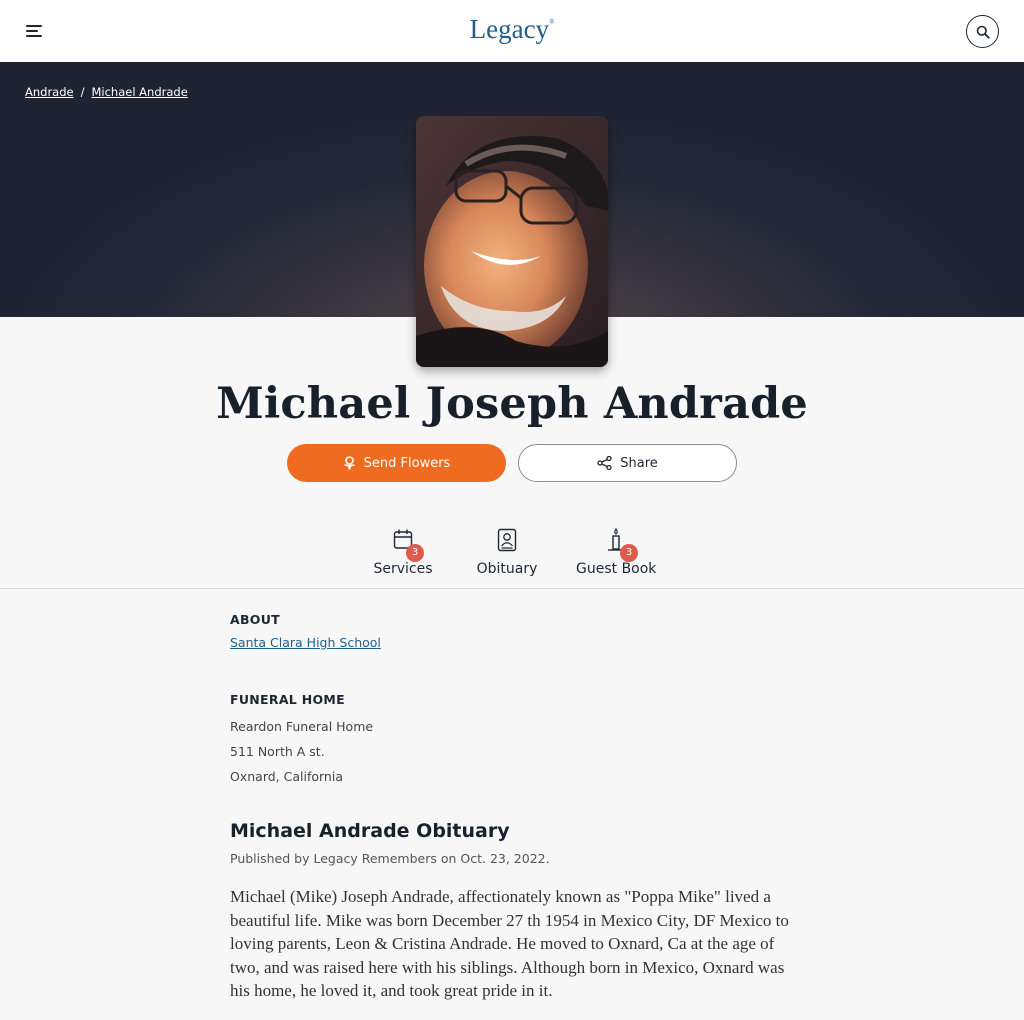  What do you see at coordinates (49, 92) in the screenshot?
I see `breadcrumb-item-andrade: Andrade` at bounding box center [49, 92].